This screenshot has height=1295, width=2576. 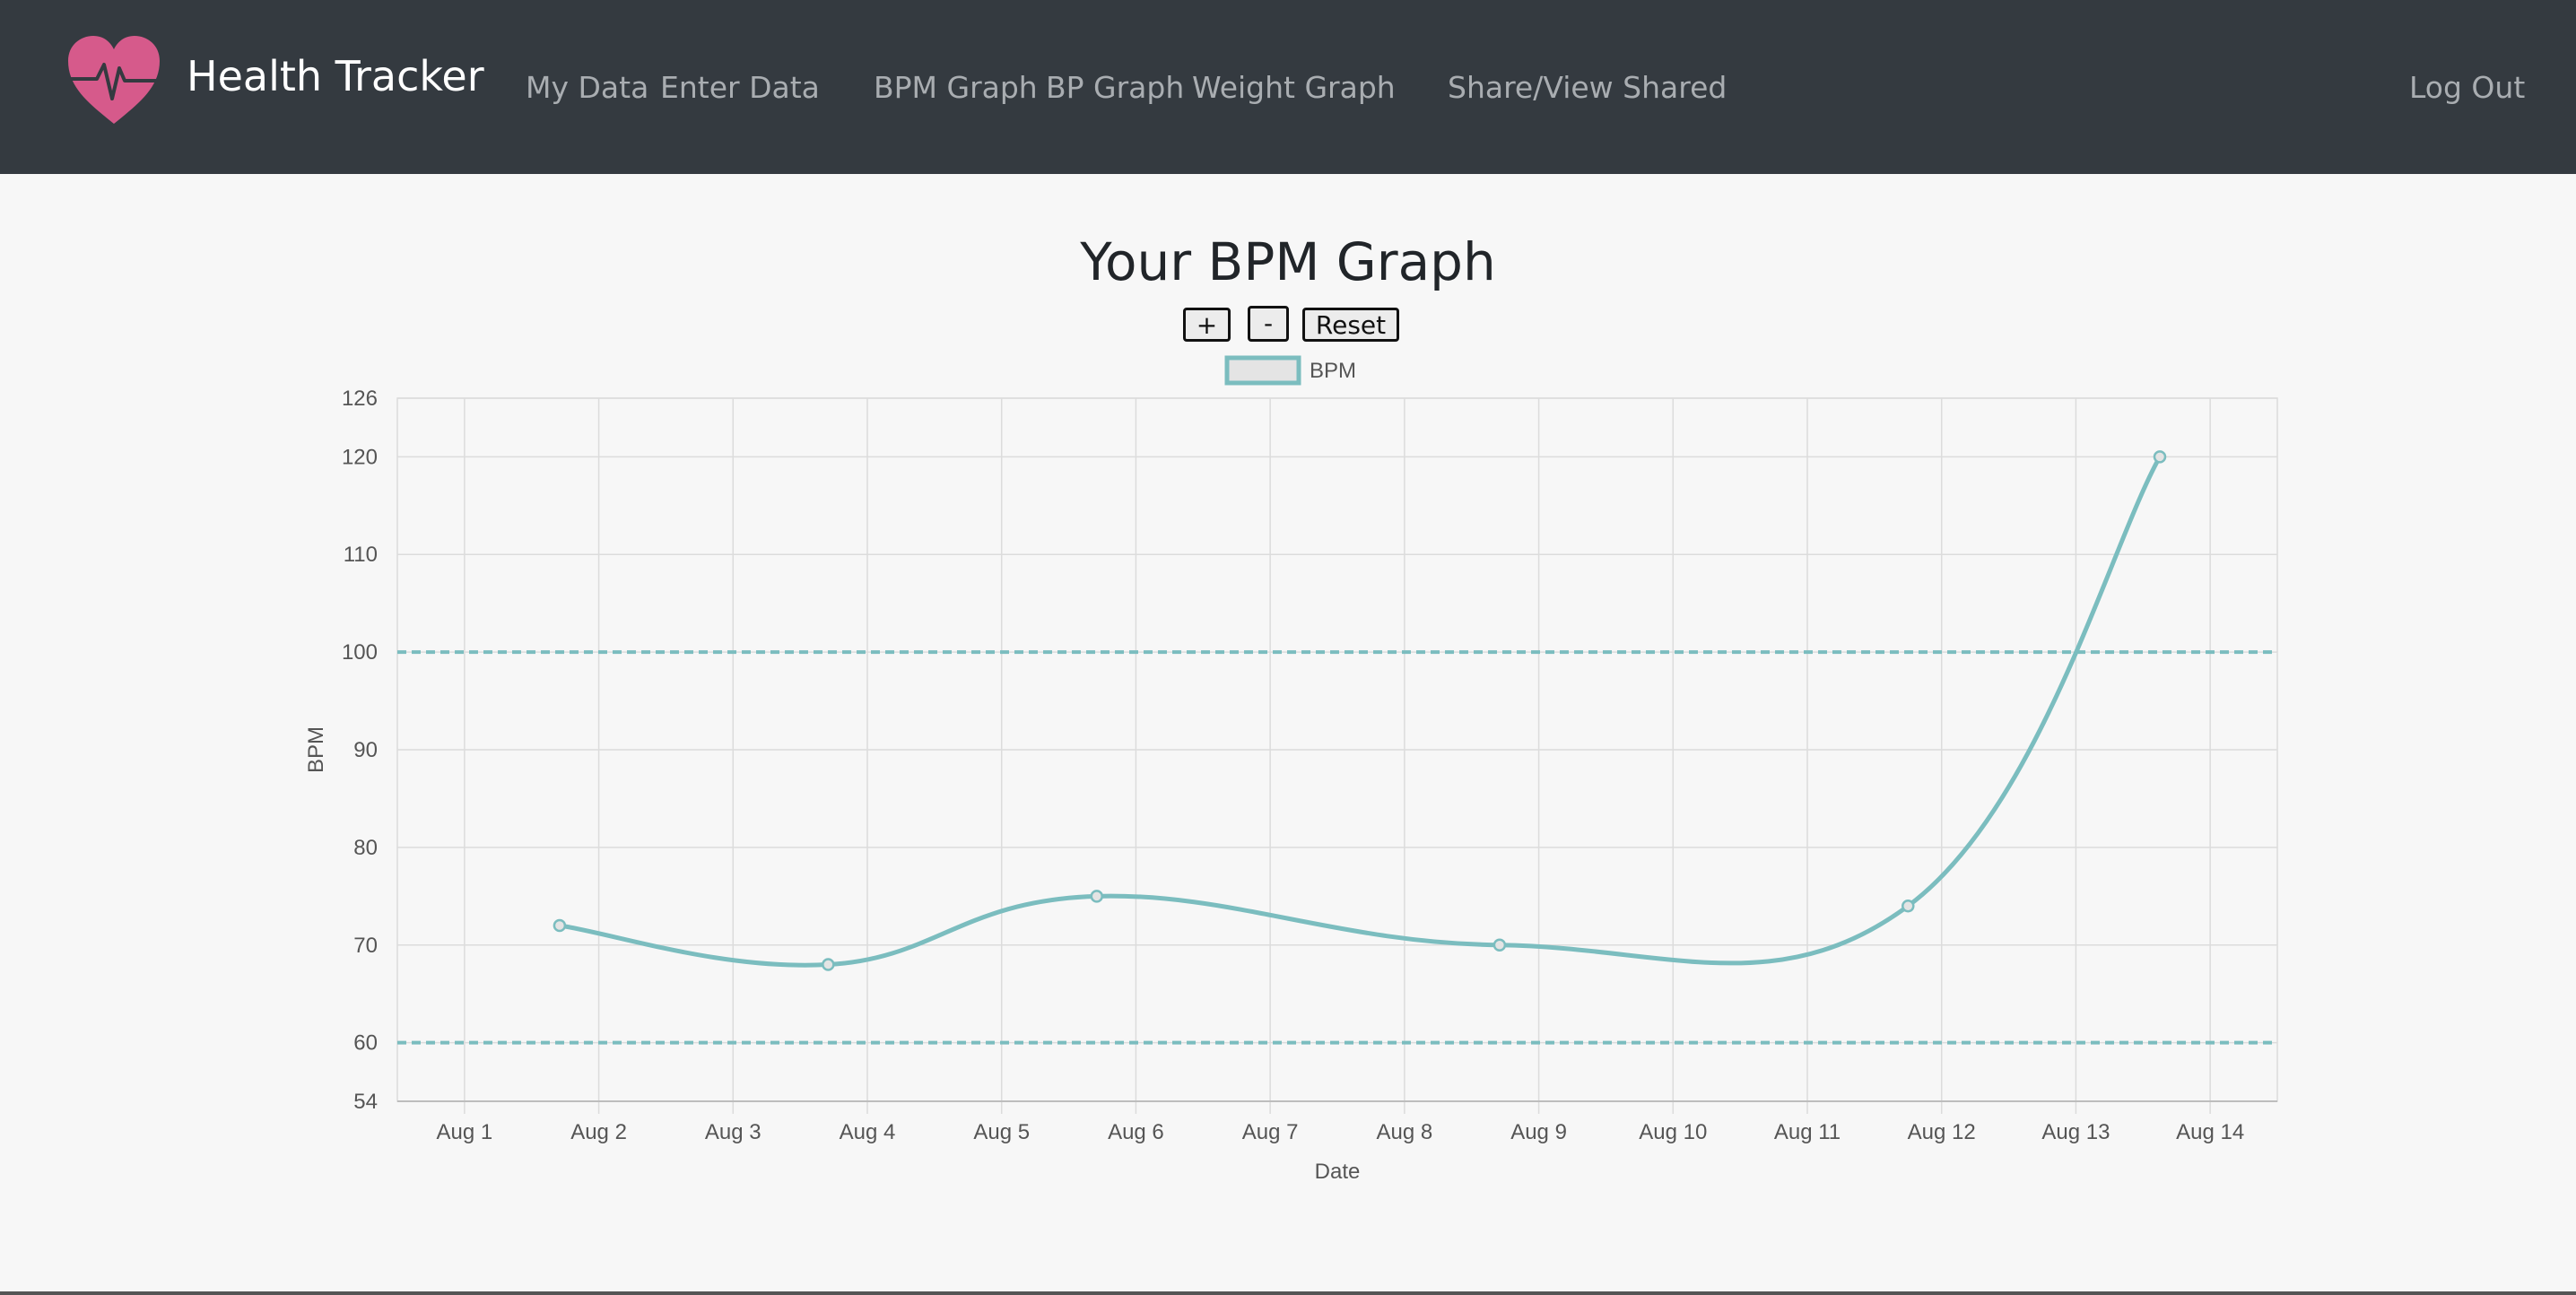 I want to click on legend-swatch-bpm, so click(x=1262, y=370).